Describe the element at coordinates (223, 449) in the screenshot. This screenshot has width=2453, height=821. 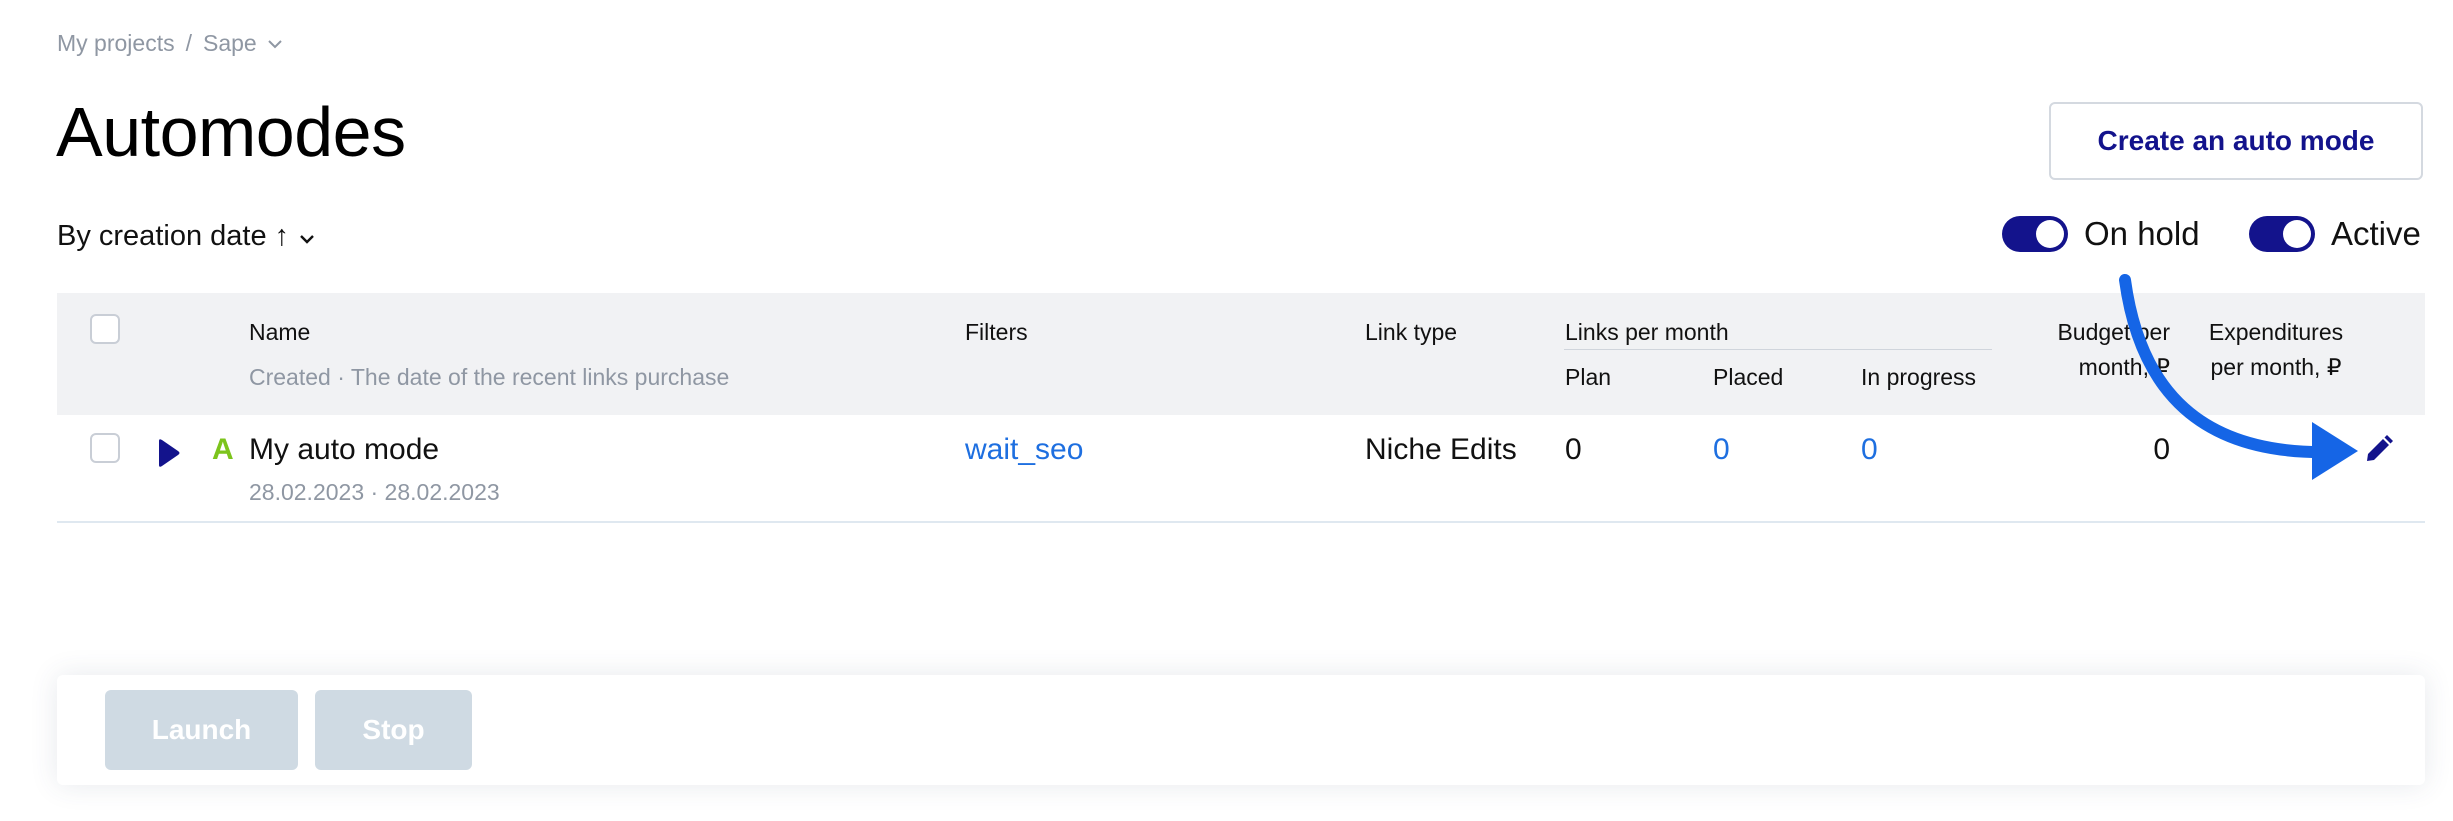
I see `grade-badge: A` at that location.